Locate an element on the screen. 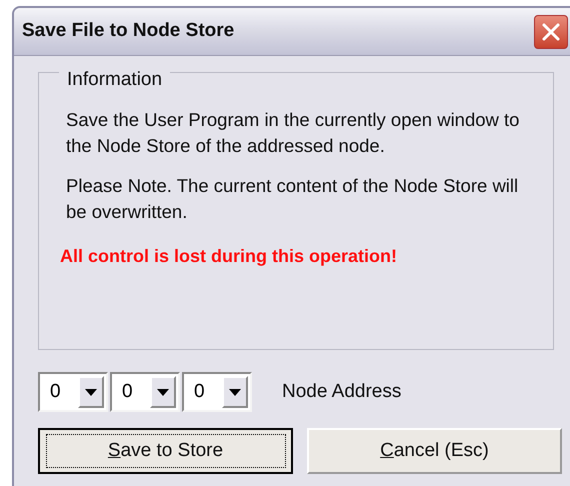 The height and width of the screenshot is (486, 570). cancel-button: Cancel (Esc) is located at coordinates (434, 451).